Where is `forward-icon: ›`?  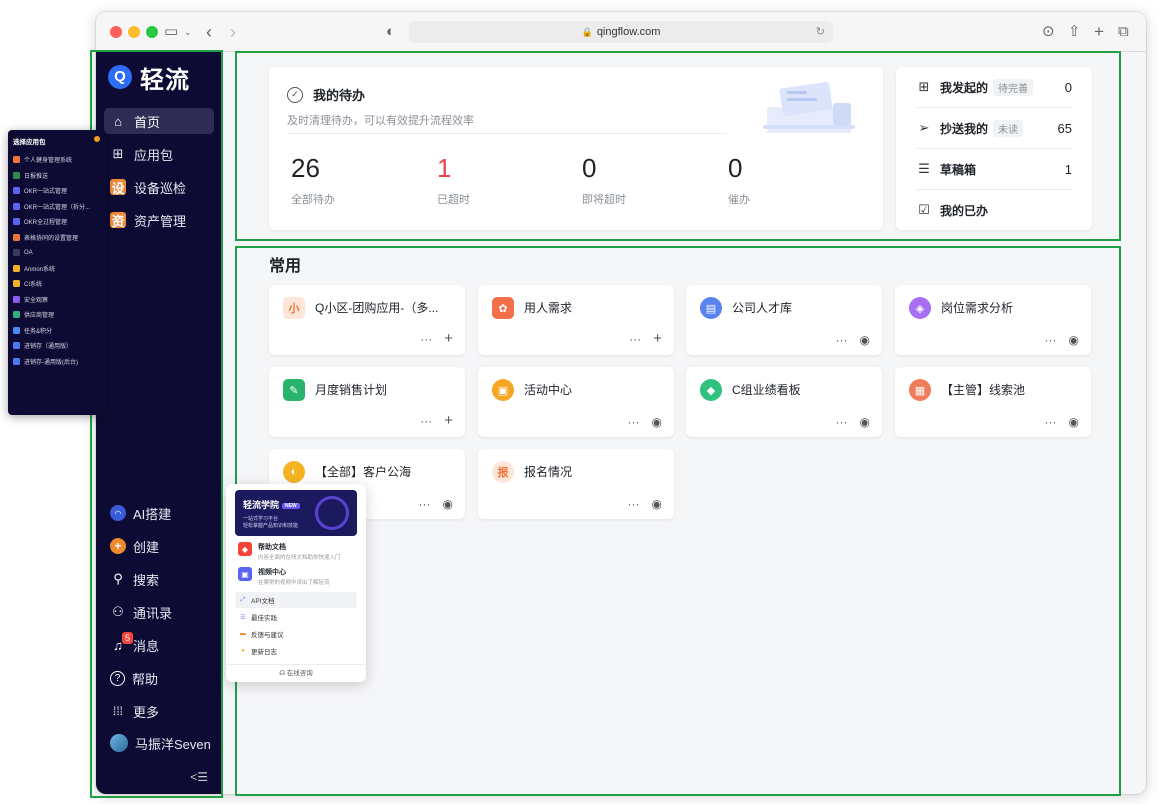
forward-icon: › is located at coordinates (233, 32).